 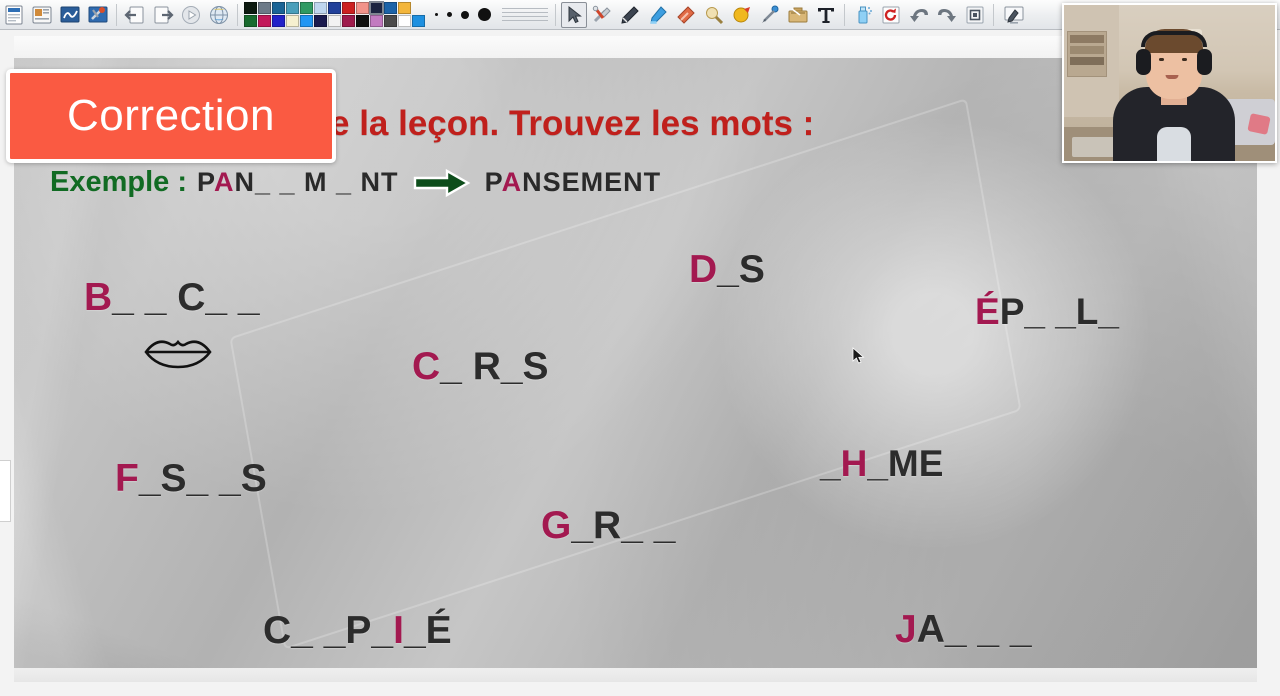 I want to click on example-label: Exemple :, so click(x=118, y=182).